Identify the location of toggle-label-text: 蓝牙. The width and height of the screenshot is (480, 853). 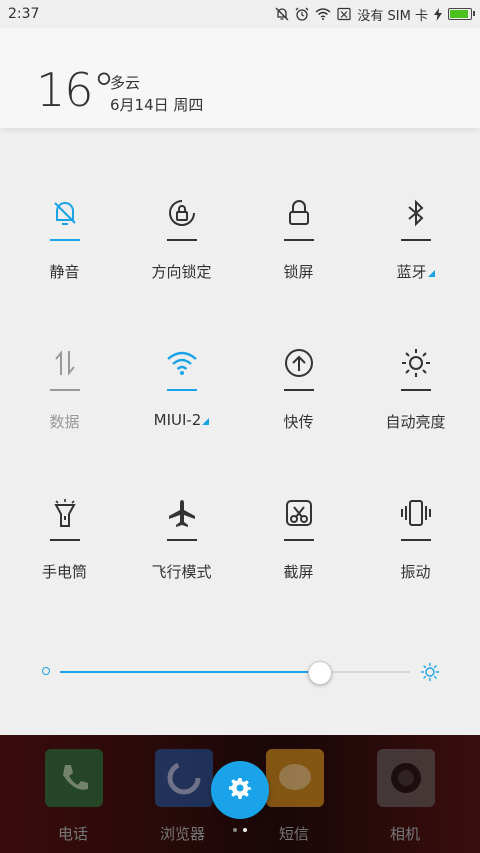
(411, 272).